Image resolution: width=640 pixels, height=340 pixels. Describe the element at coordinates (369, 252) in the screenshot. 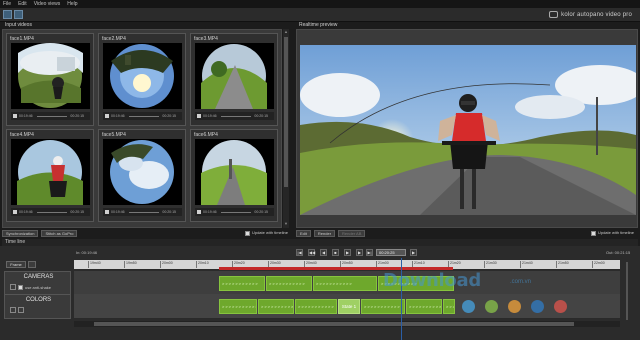

I see `go-end-icon: ▶|` at that location.